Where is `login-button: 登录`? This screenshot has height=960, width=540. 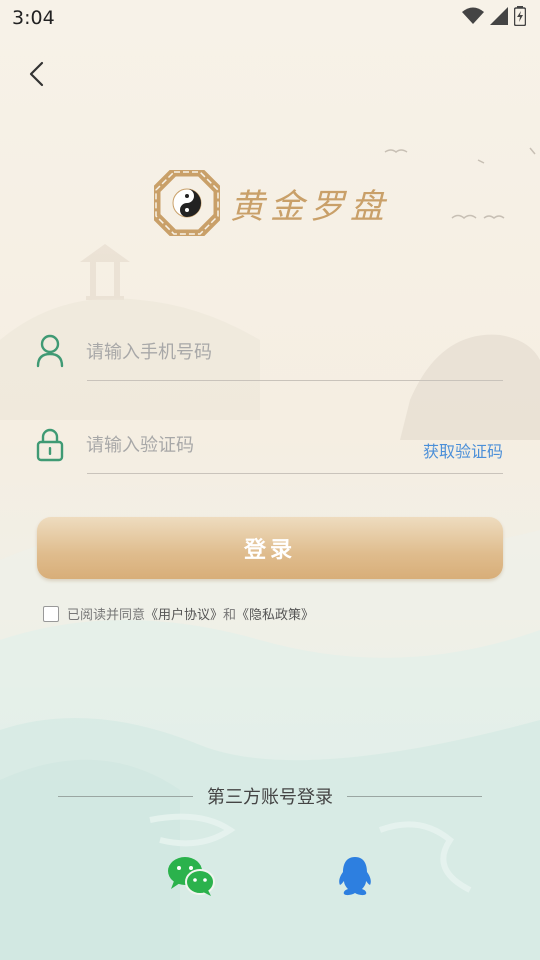 login-button: 登录 is located at coordinates (270, 548).